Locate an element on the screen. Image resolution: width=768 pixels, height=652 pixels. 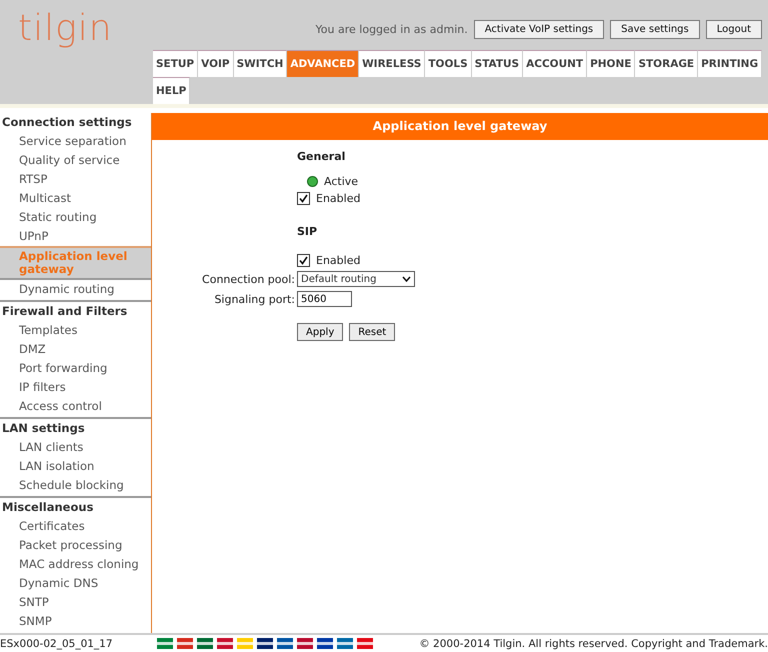
header-button: Logout is located at coordinates (734, 29).